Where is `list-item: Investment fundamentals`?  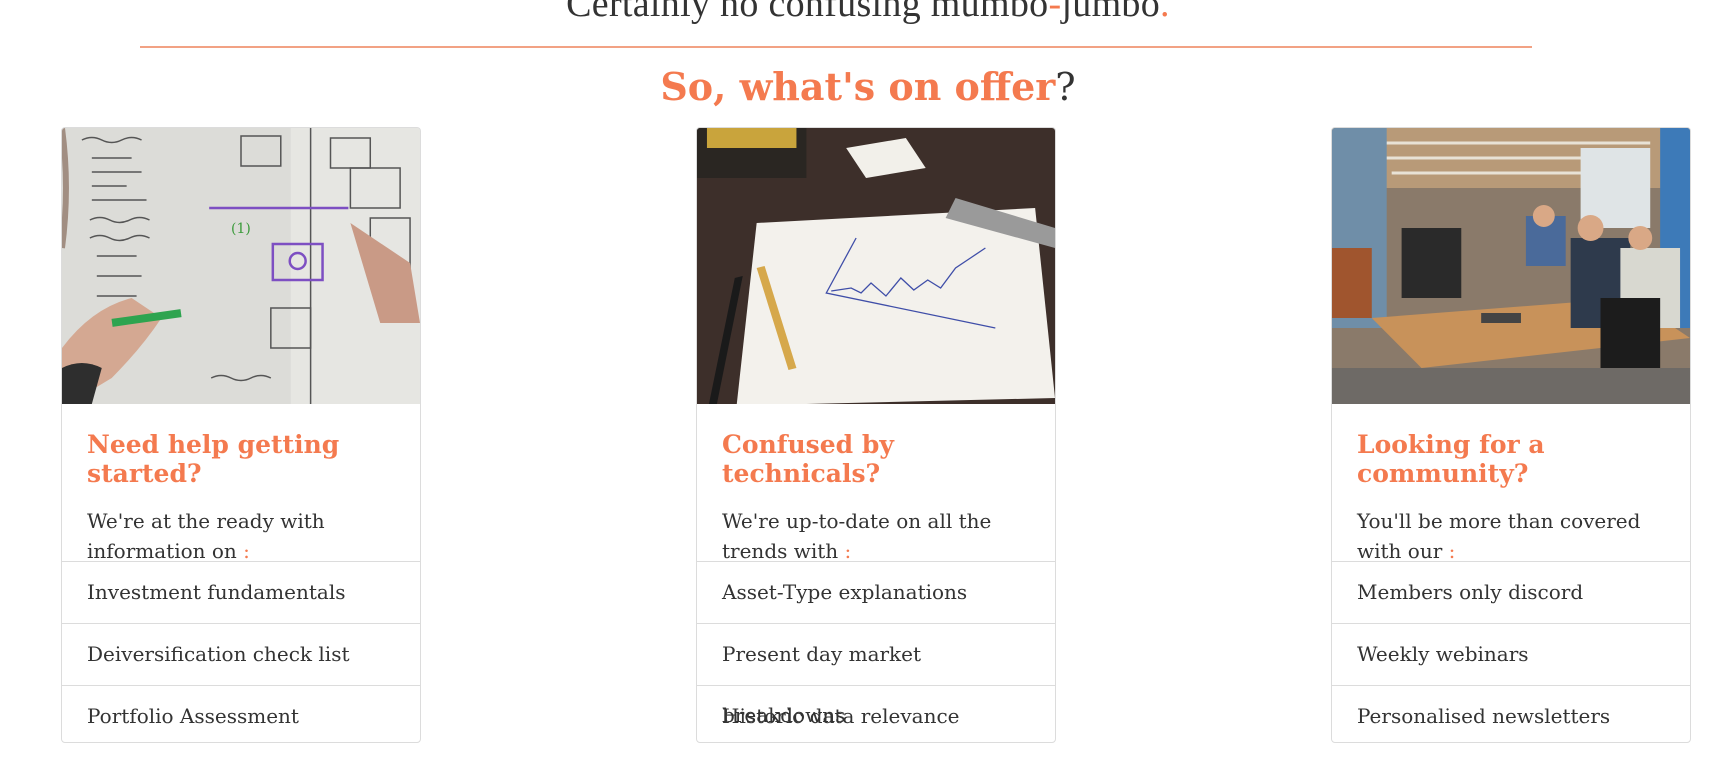
list-item: Investment fundamentals is located at coordinates (241, 592).